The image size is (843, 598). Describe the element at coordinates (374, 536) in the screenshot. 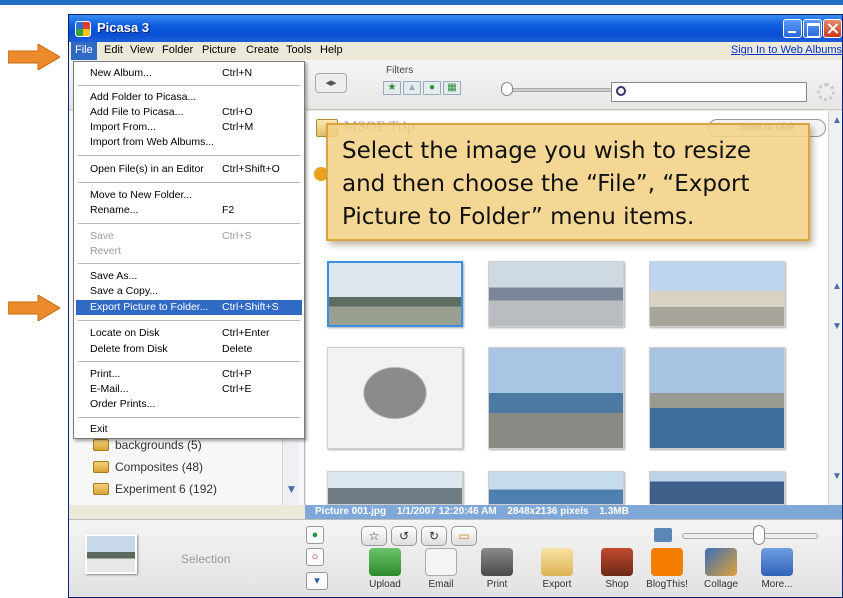

I see `star-button-icon: ☆` at that location.